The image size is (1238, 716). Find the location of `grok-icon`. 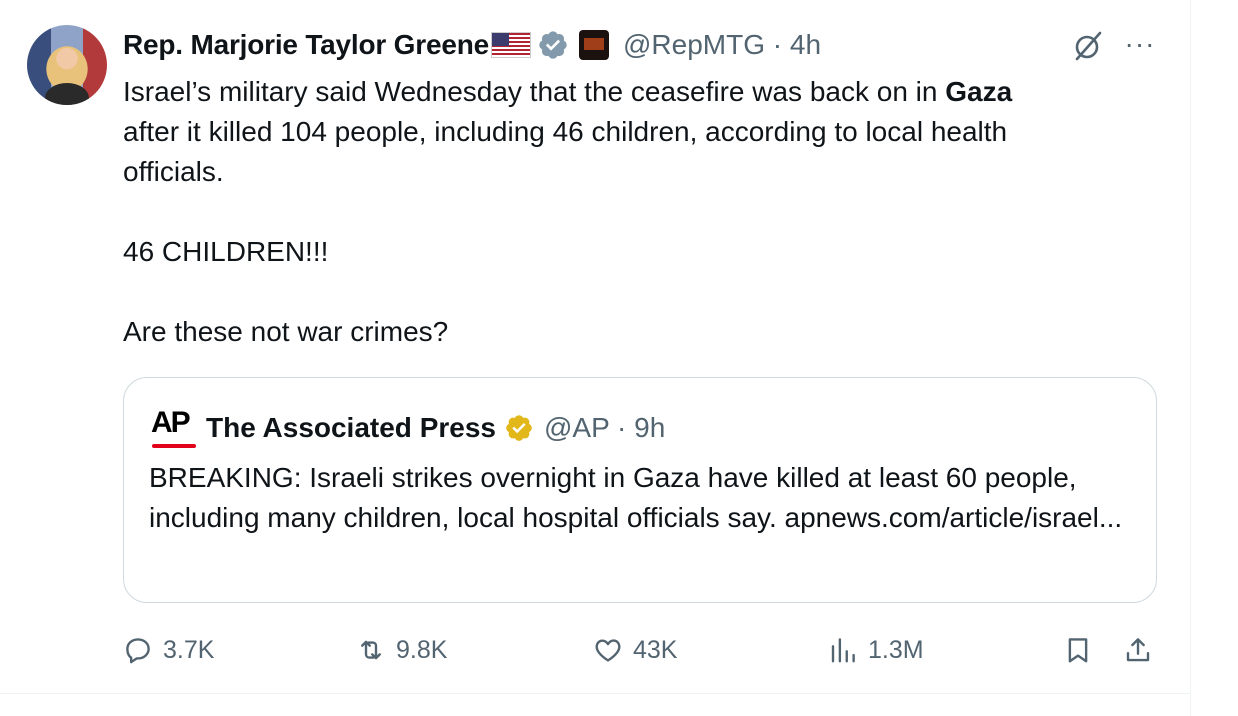

grok-icon is located at coordinates (1088, 46).